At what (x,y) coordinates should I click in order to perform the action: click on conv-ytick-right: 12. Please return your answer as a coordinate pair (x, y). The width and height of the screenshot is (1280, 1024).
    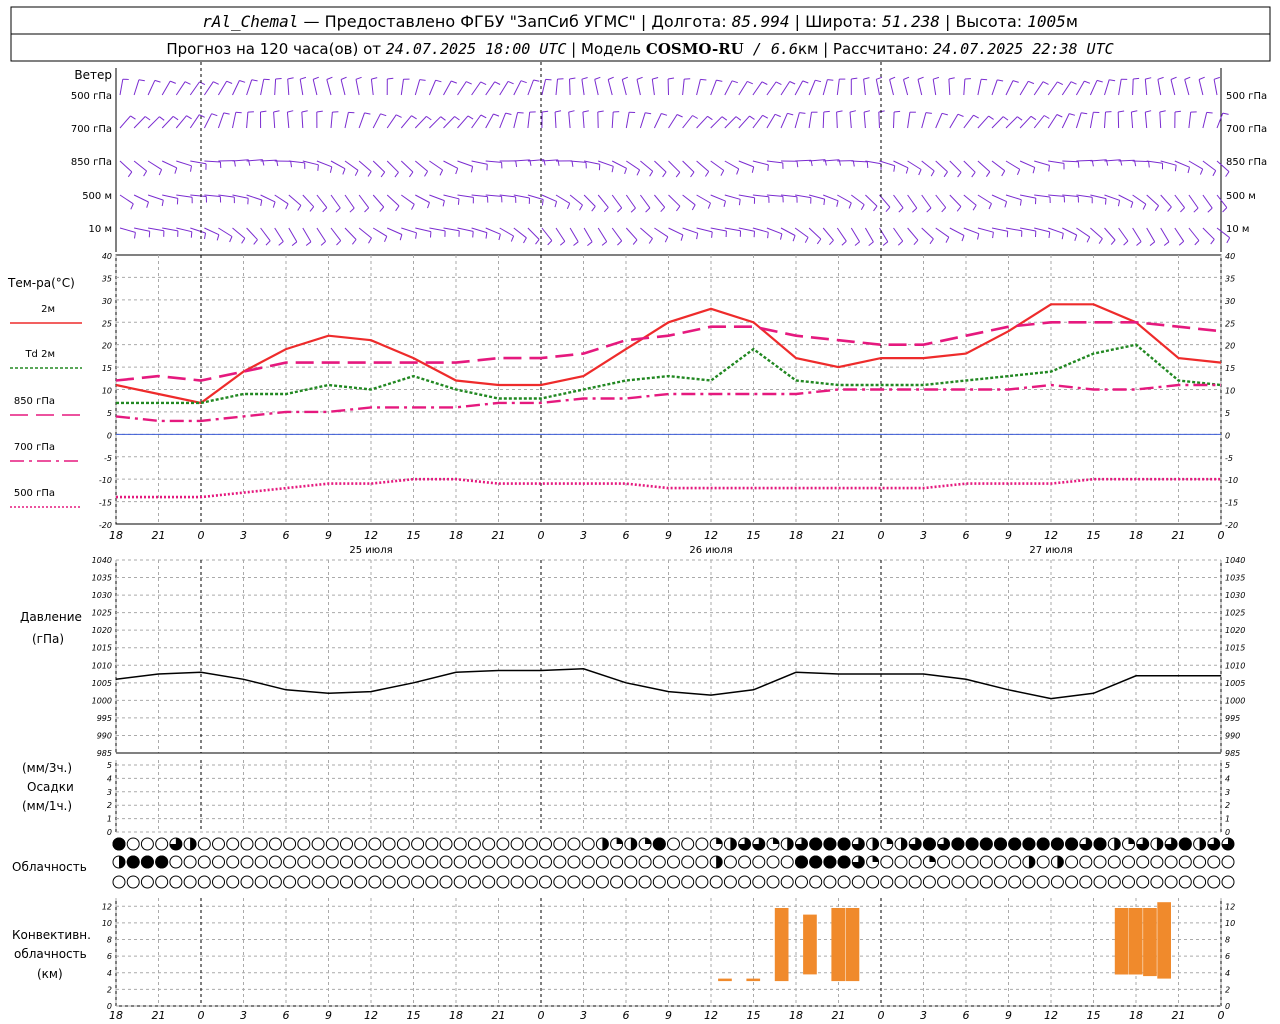
    Looking at the image, I should click on (1230, 906).